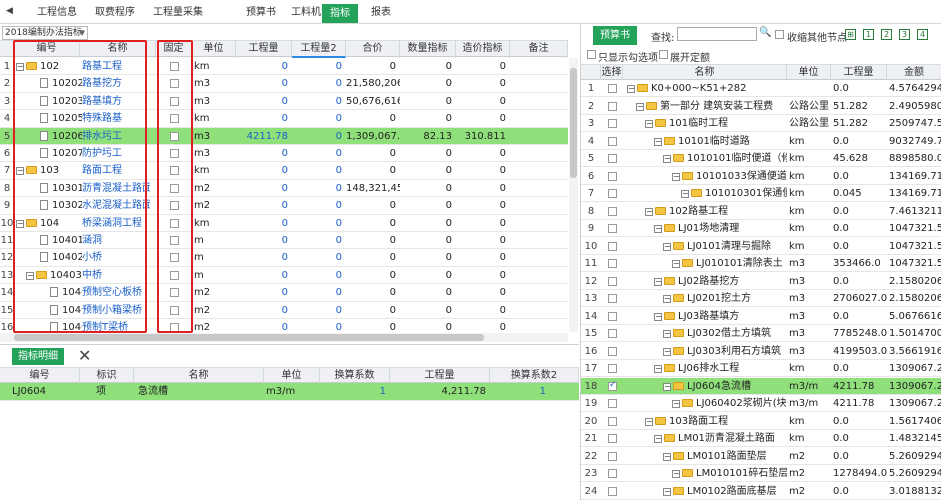 The image size is (941, 500). Describe the element at coordinates (178, 13) in the screenshot. I see `tab-quantity-collect: 工程量采集` at that location.